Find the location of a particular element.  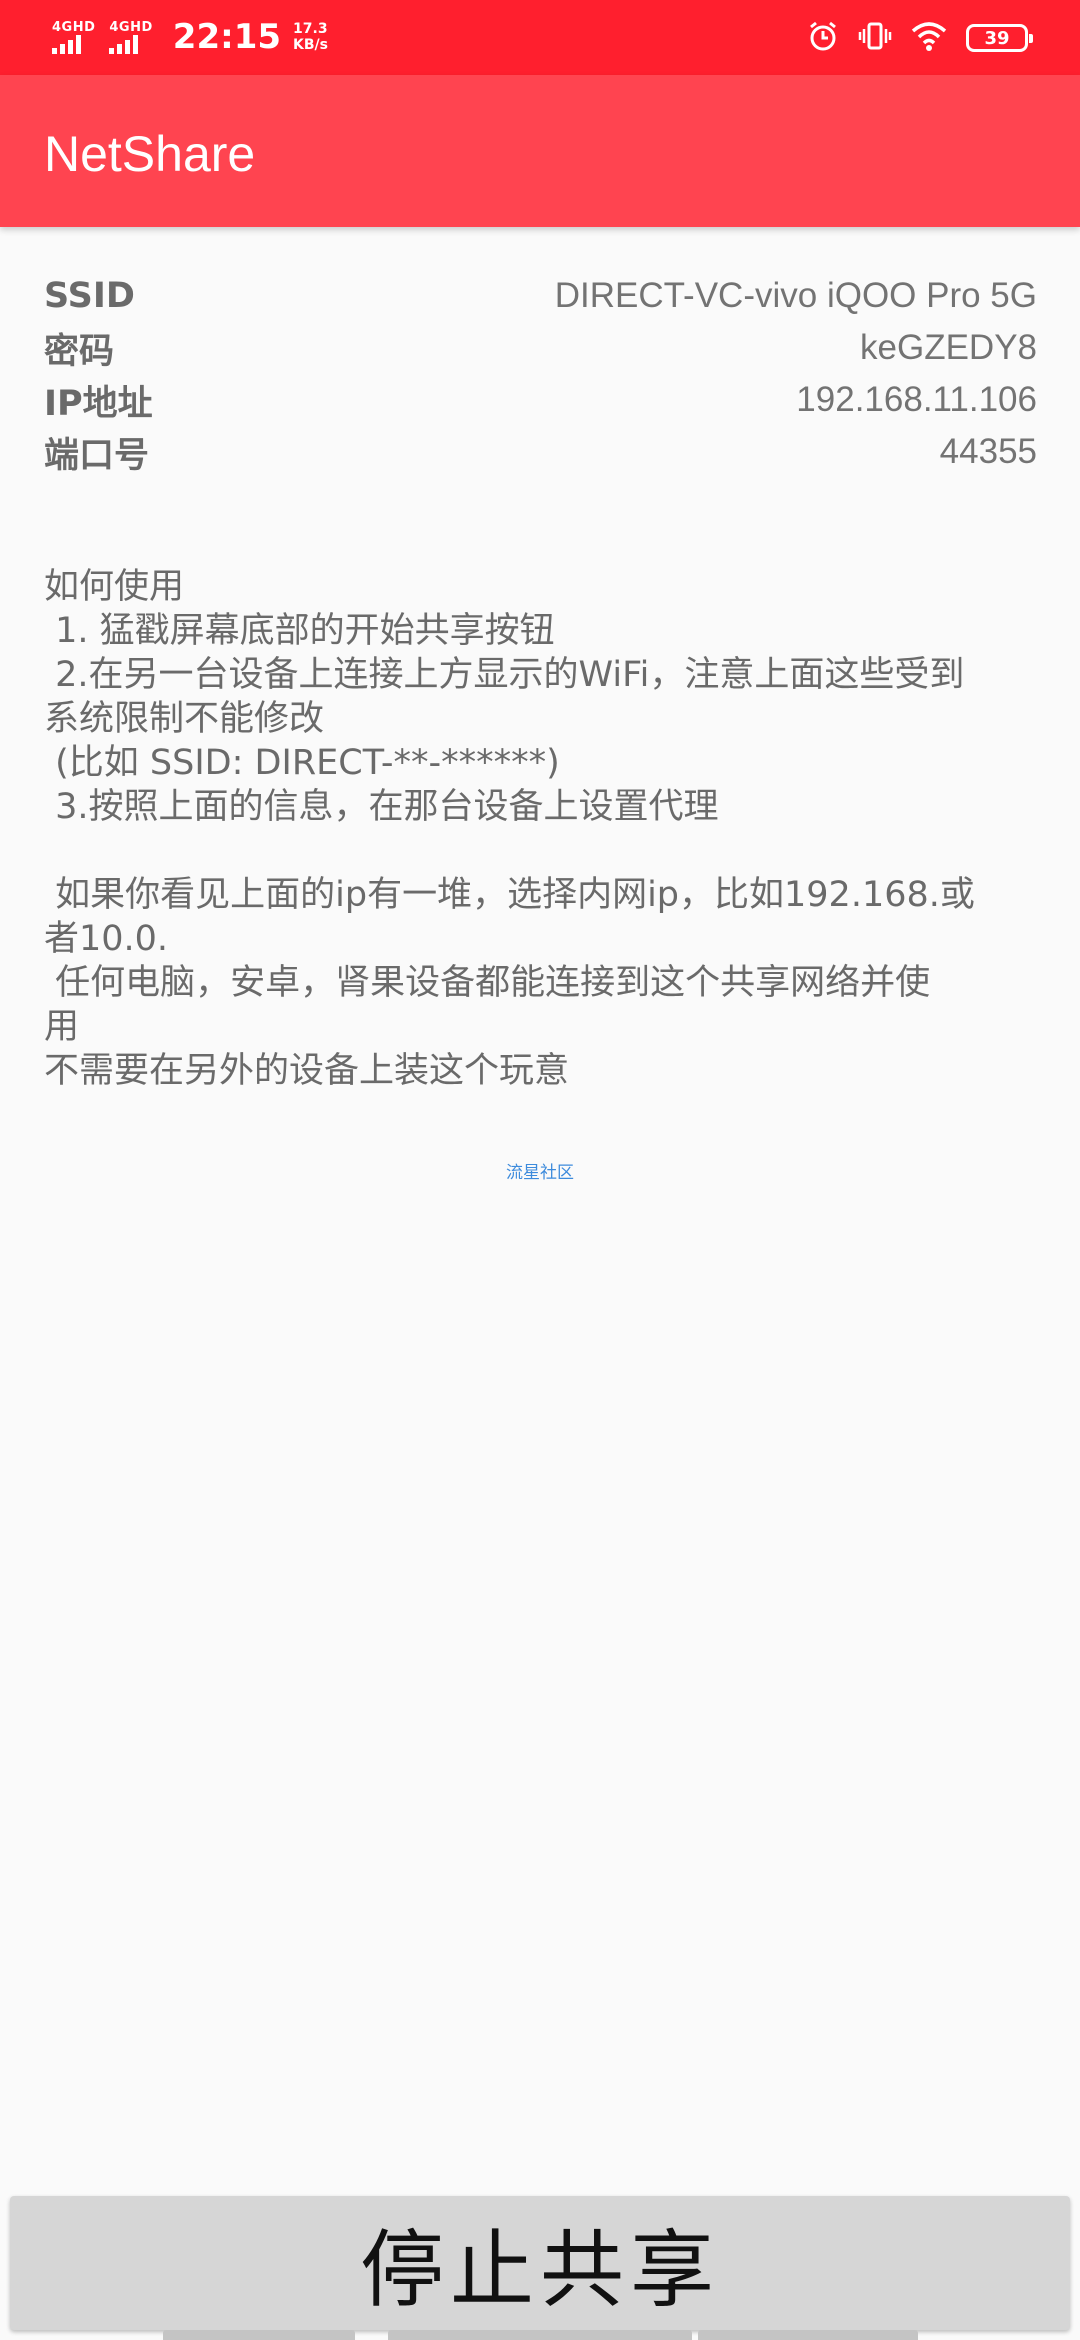

ssid-value: DIRECT-VC-vivo iQOO Pro 5G is located at coordinates (795, 295).